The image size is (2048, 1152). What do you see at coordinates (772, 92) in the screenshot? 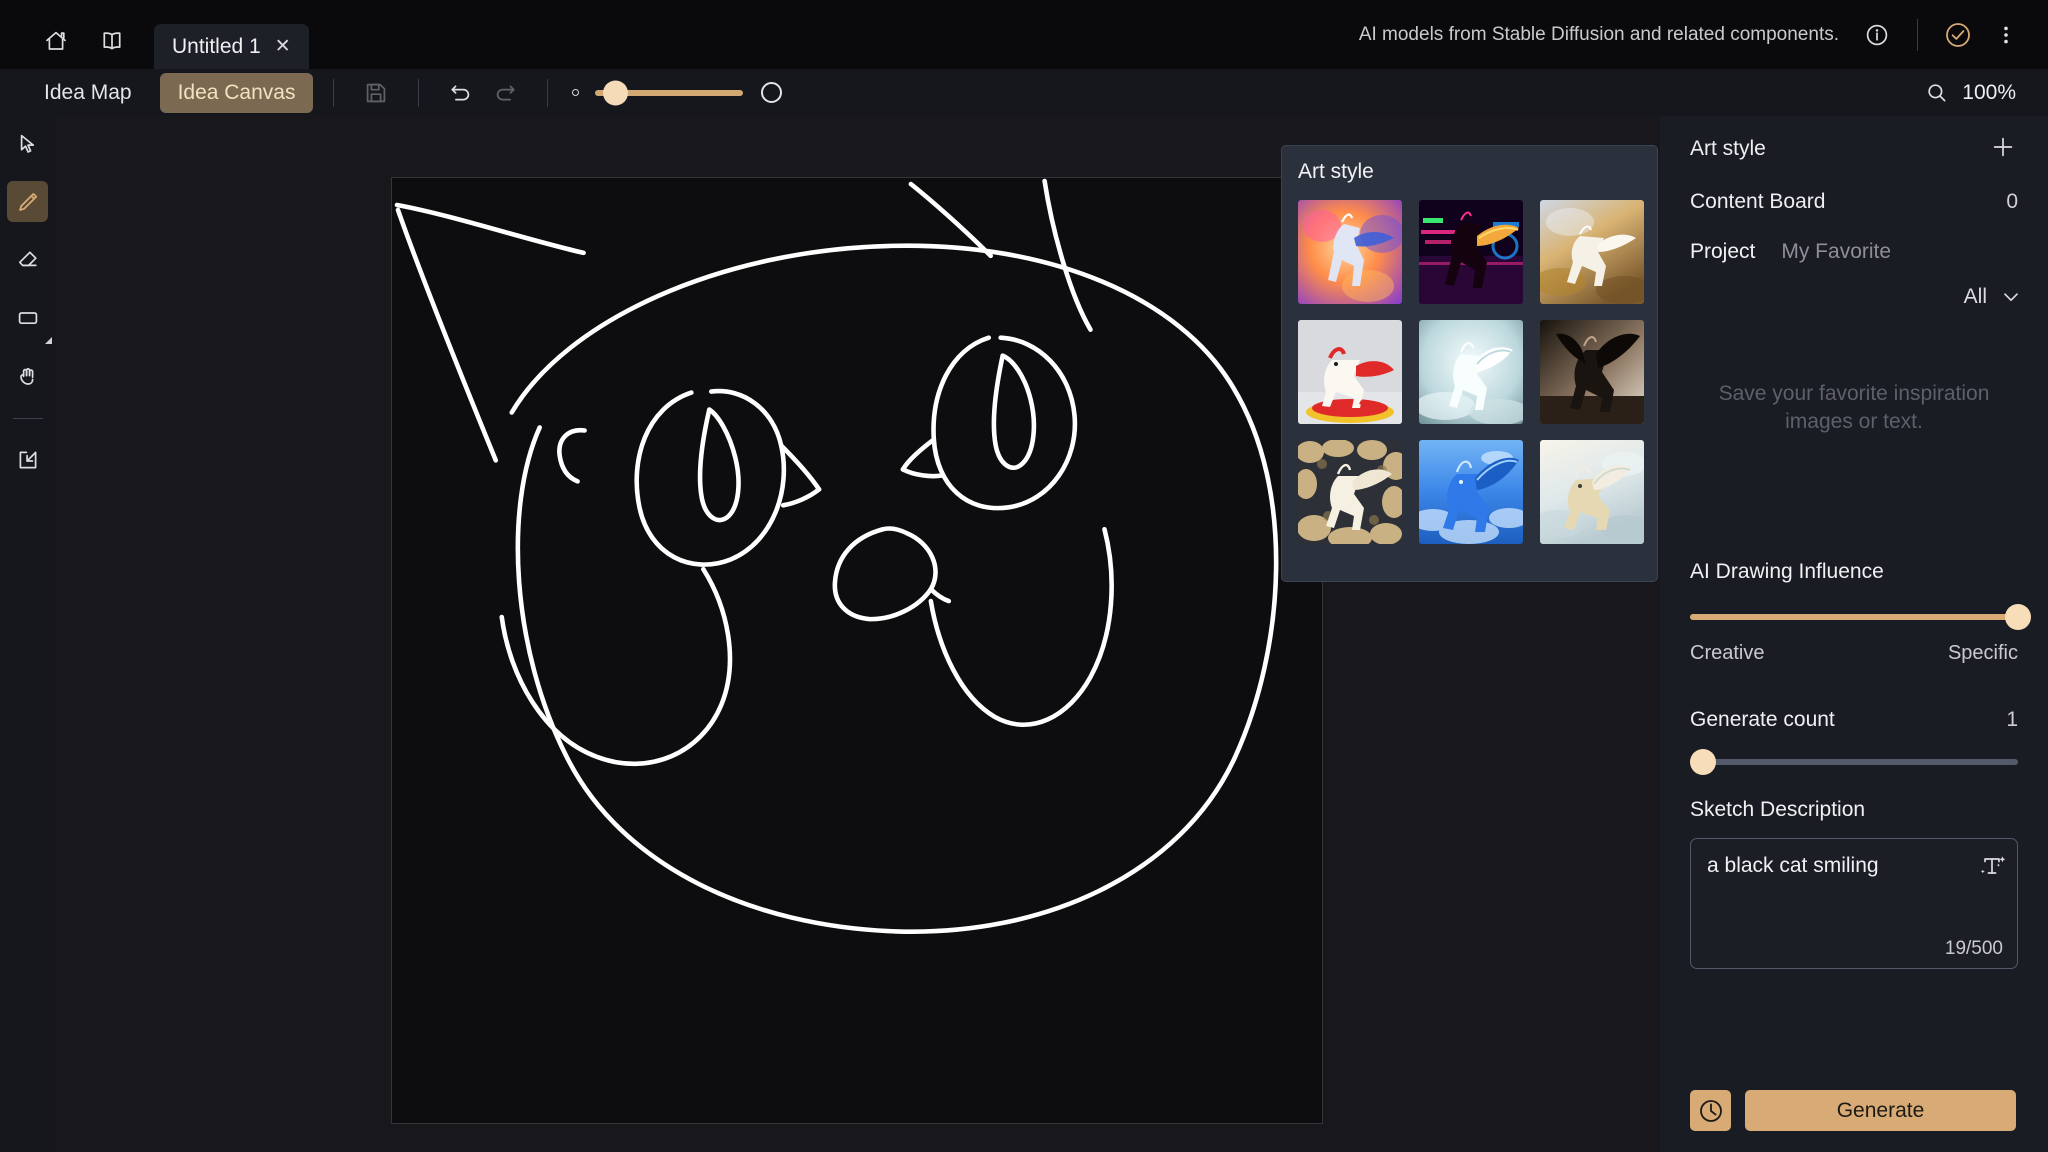
I see `brush-size-large-icon` at bounding box center [772, 92].